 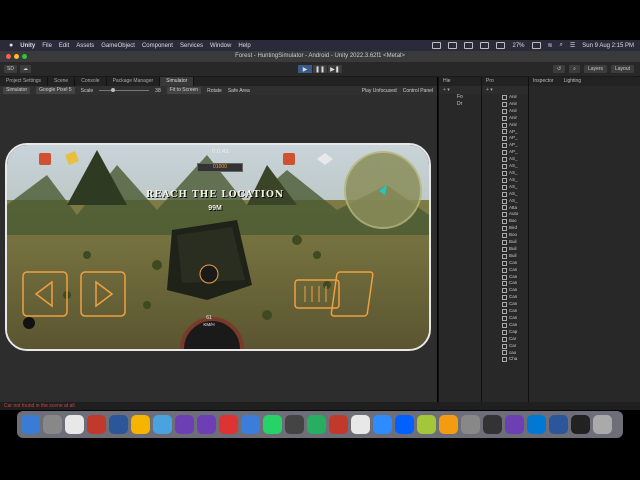 I want to click on cloud-icon: ☁, so click(x=25, y=69).